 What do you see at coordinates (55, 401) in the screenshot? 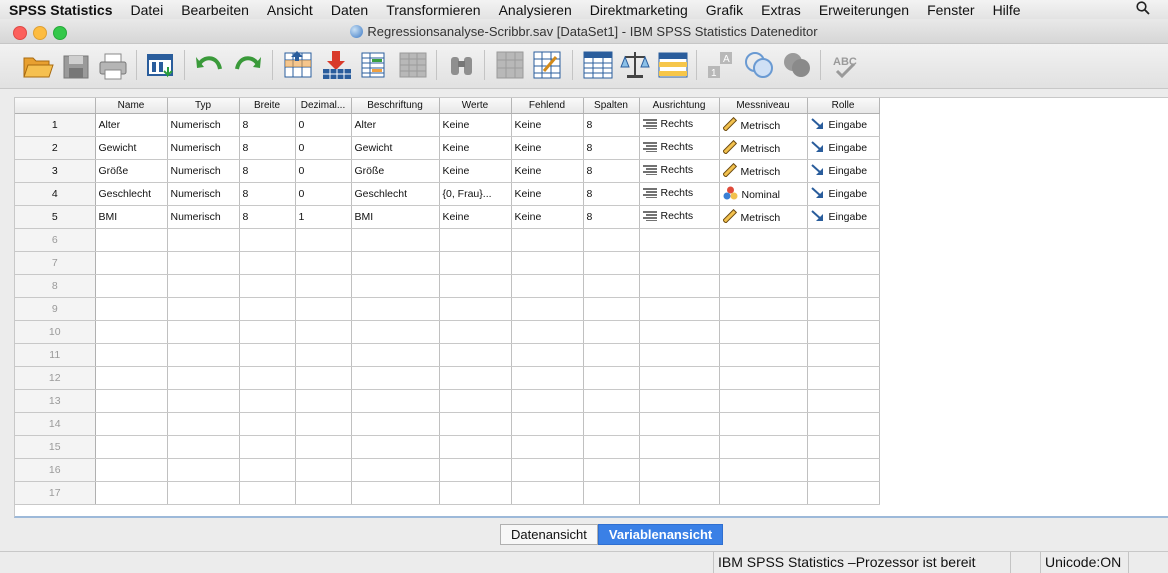
I see `row-number: 13` at bounding box center [55, 401].